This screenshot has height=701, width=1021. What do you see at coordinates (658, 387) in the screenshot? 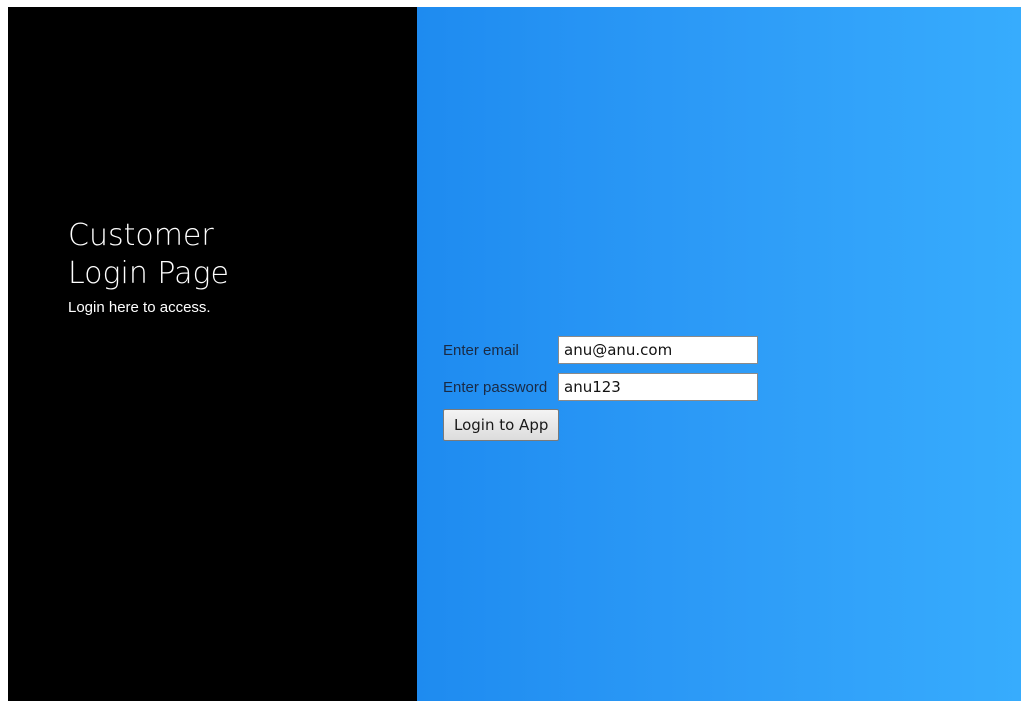
I see `password-input` at bounding box center [658, 387].